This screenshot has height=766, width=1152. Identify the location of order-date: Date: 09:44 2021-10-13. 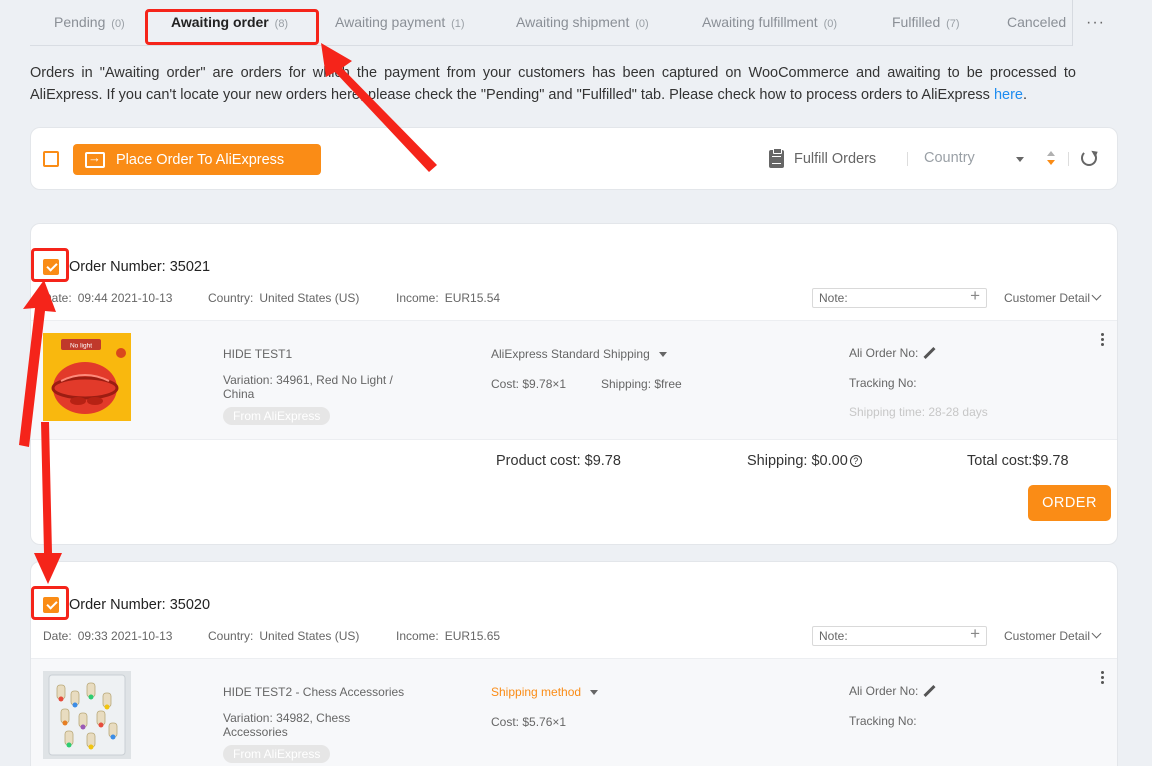
(107, 298).